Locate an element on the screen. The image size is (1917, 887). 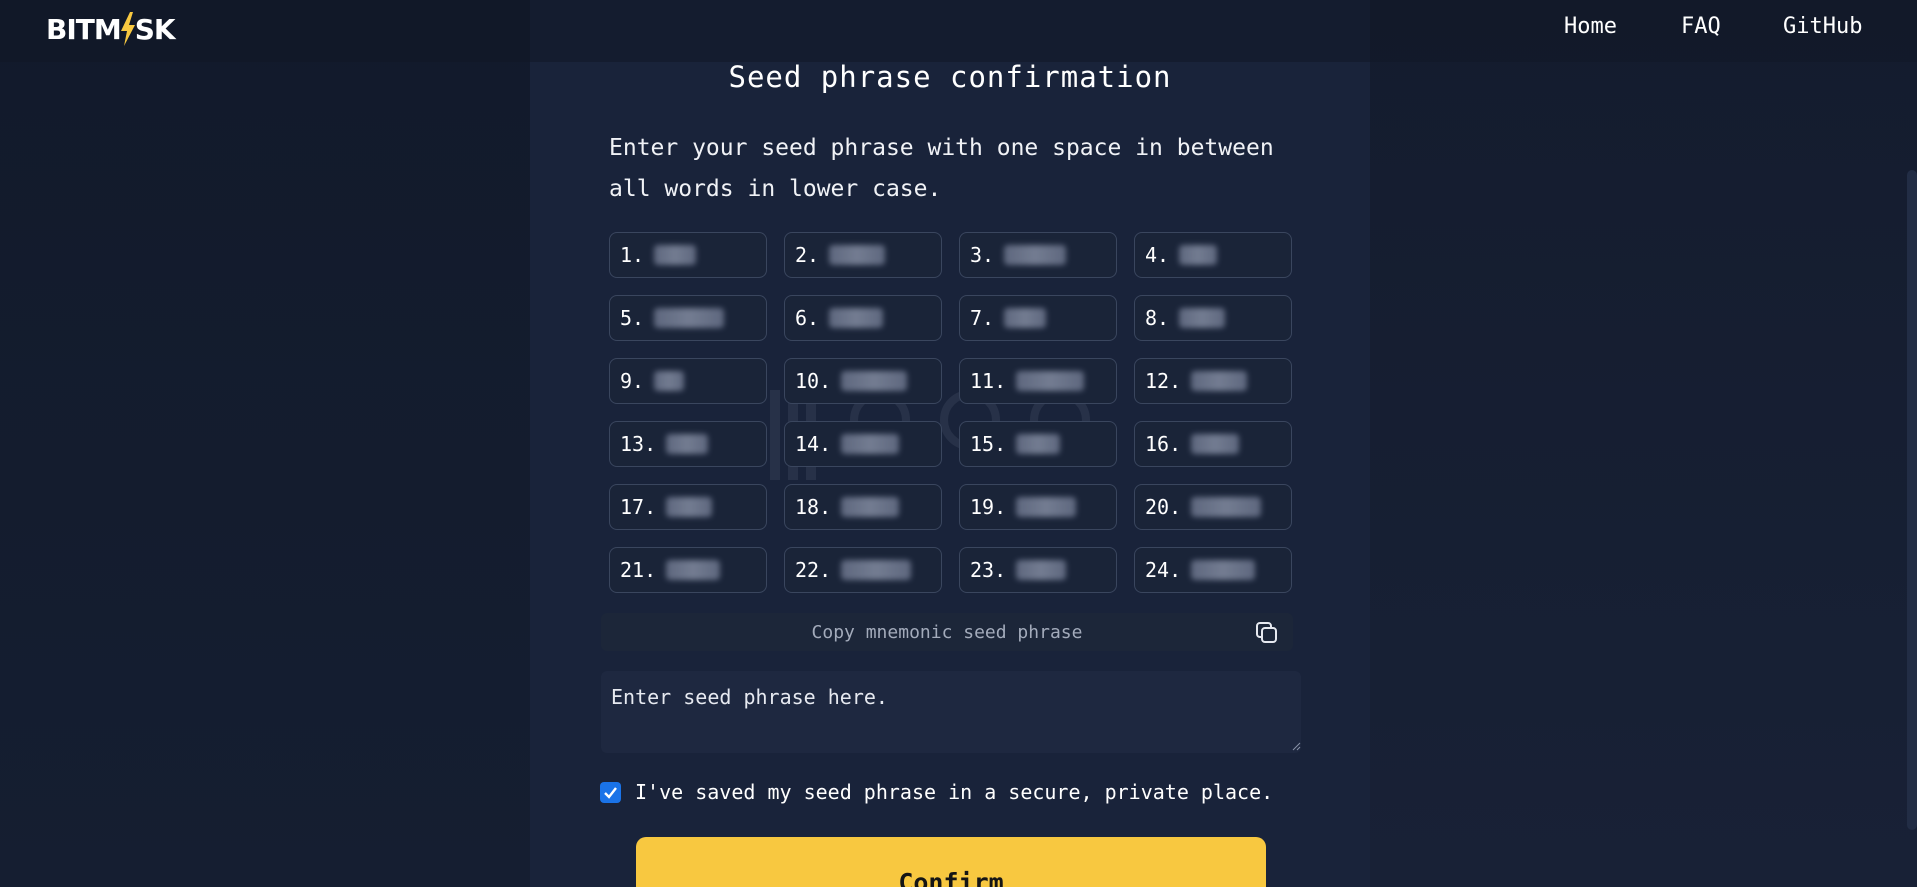
seed-word-3: 3. is located at coordinates (1038, 255).